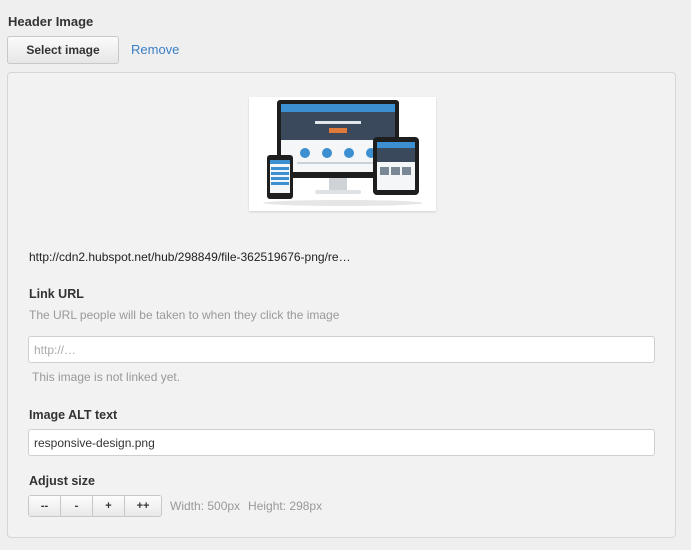 Image resolution: width=691 pixels, height=550 pixels. What do you see at coordinates (51, 21) in the screenshot?
I see `section-title: Header Image` at bounding box center [51, 21].